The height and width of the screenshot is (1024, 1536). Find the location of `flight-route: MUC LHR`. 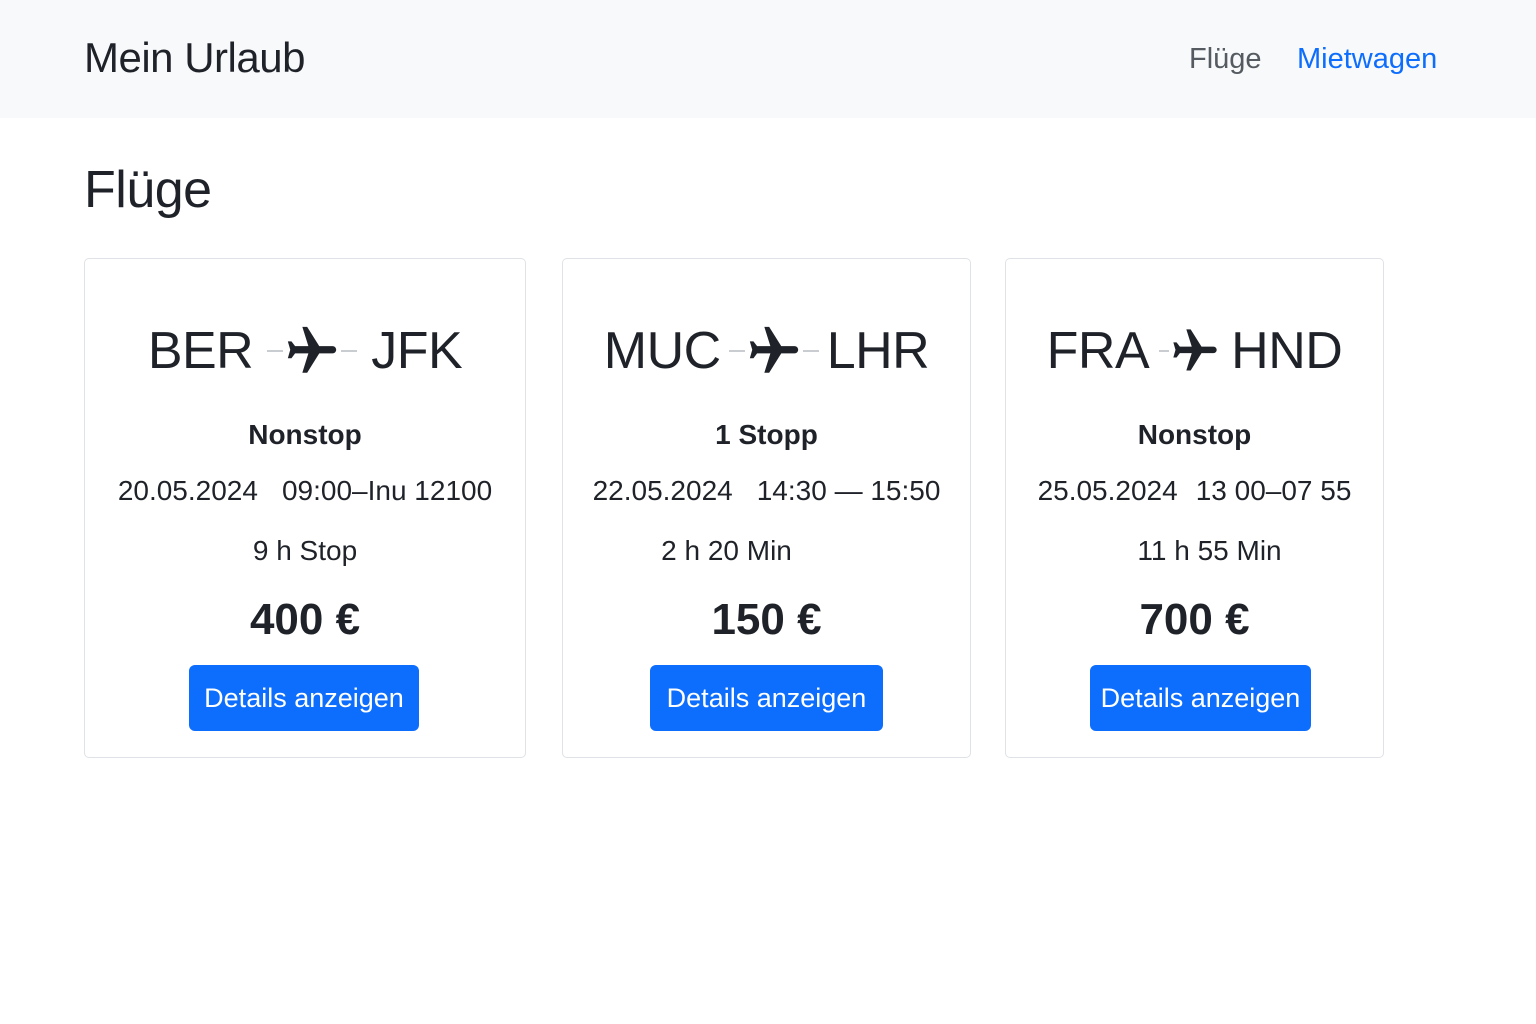

flight-route: MUC LHR is located at coordinates (766, 351).